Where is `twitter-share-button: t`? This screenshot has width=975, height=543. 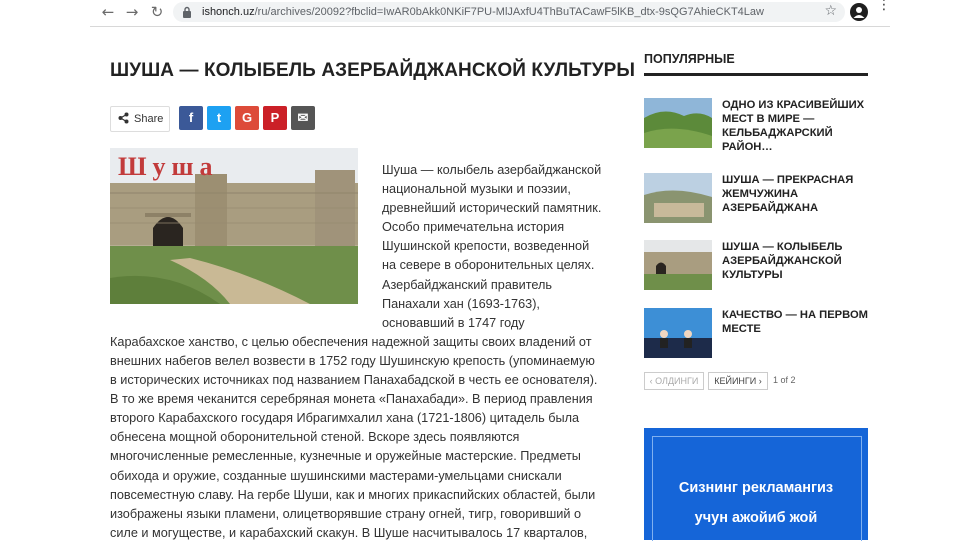 twitter-share-button: t is located at coordinates (219, 118).